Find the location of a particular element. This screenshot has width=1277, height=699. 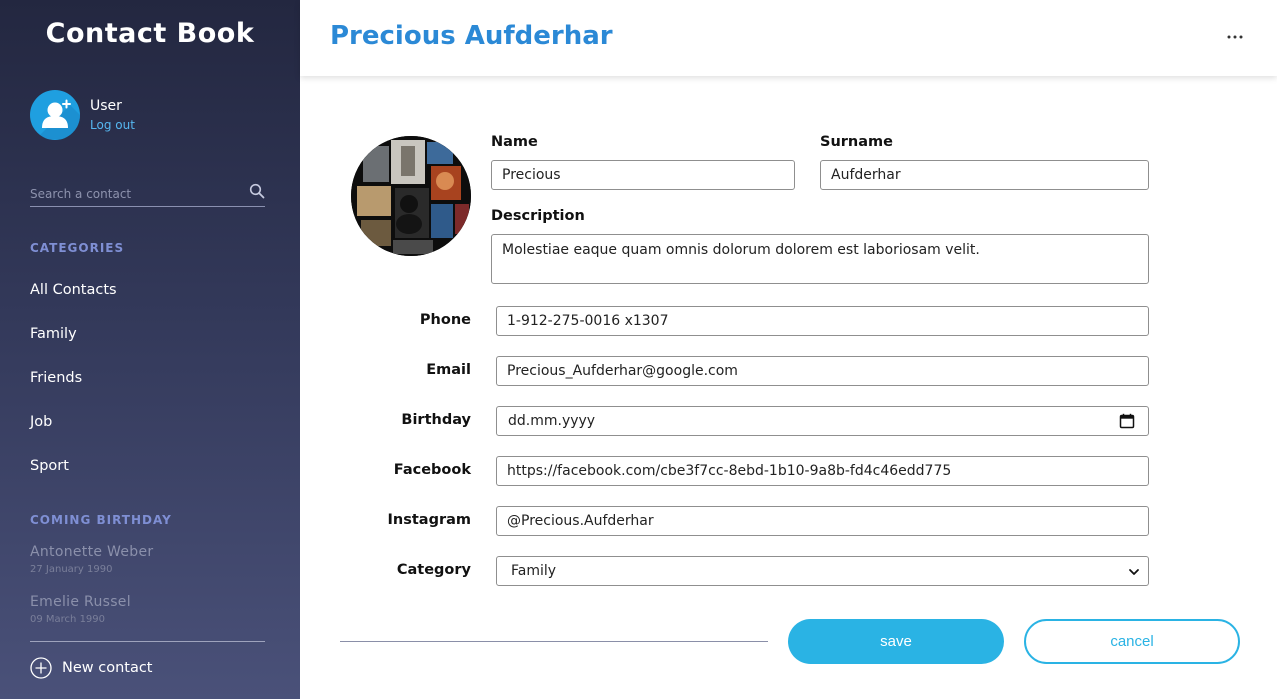

instagram-input is located at coordinates (822, 521).